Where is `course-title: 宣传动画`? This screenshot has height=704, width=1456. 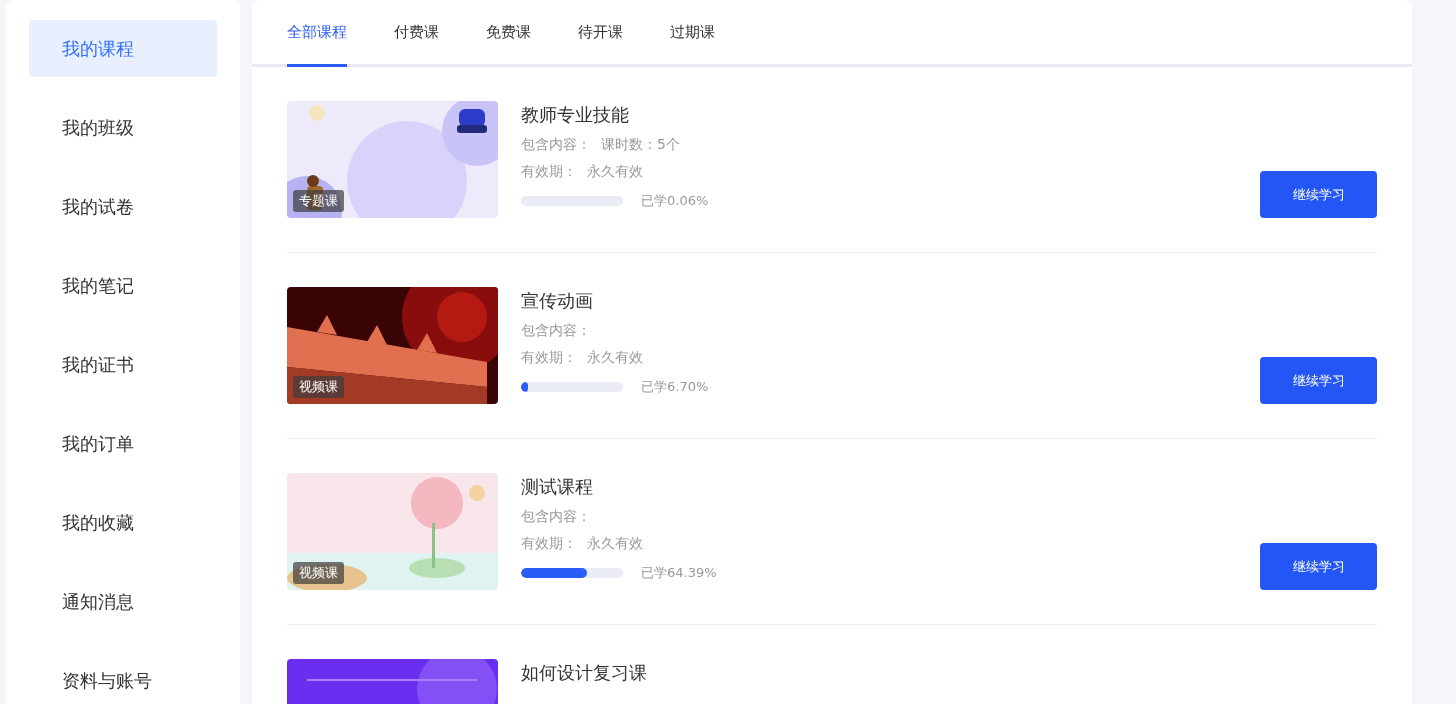 course-title: 宣传动画 is located at coordinates (879, 301).